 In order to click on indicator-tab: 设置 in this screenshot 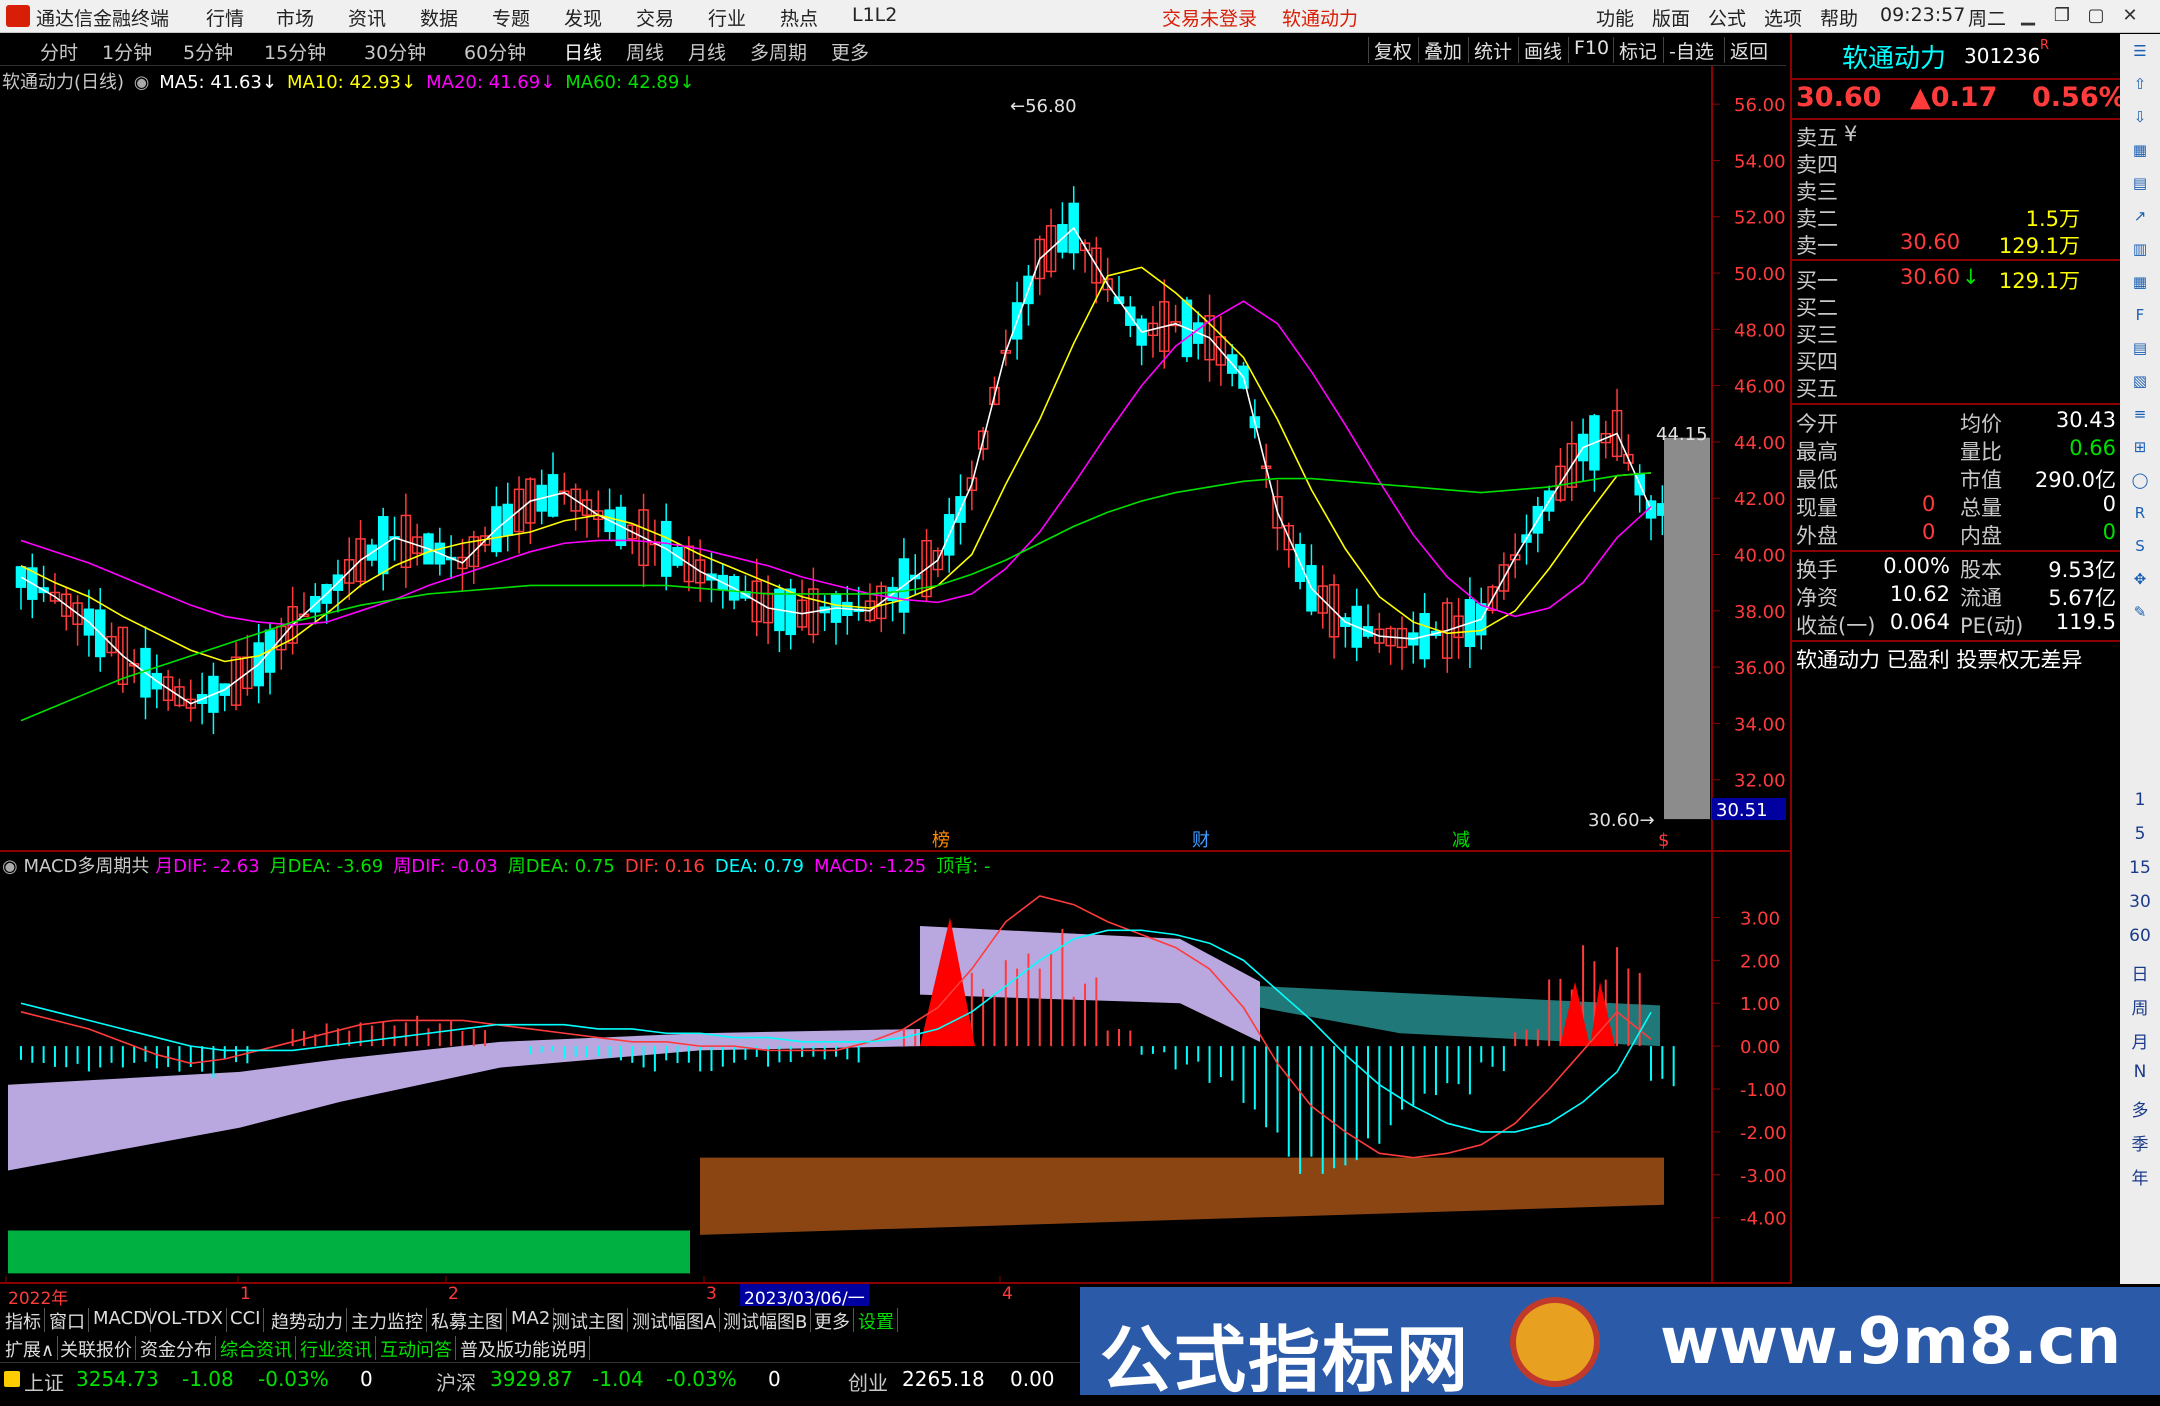, I will do `click(876, 1320)`.